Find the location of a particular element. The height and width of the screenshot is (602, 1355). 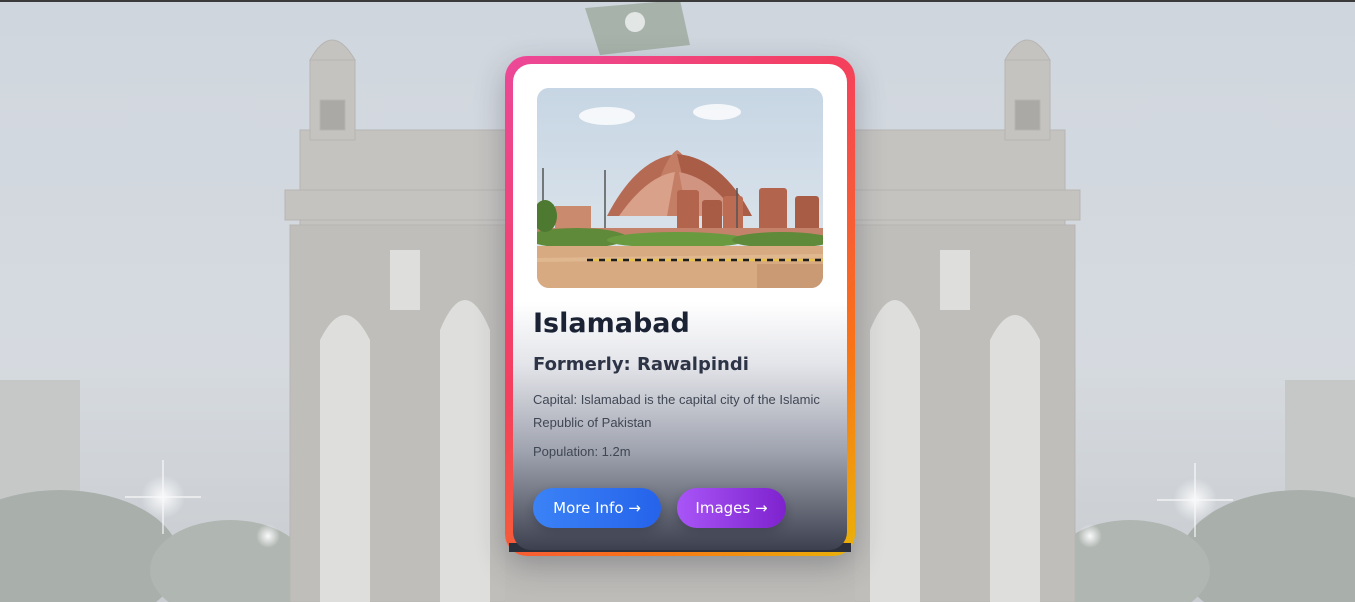

city-photo is located at coordinates (680, 188).